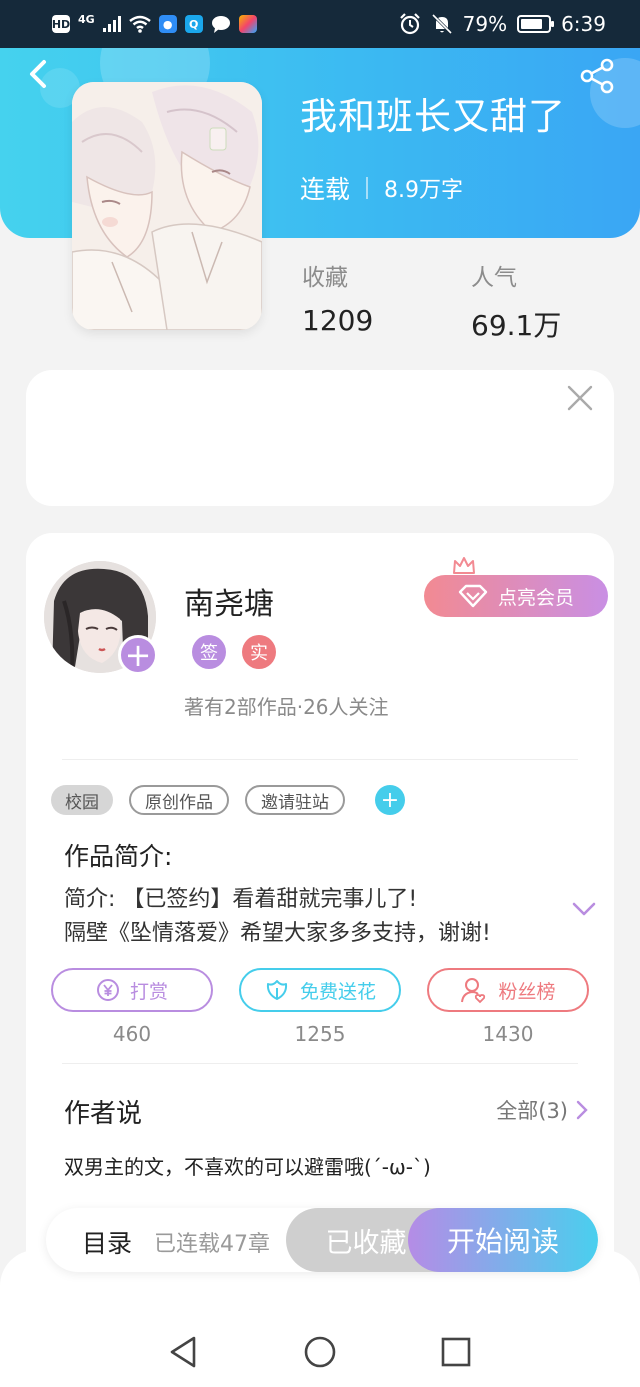 This screenshot has height=1387, width=640. What do you see at coordinates (583, 24) in the screenshot?
I see `clock: 6:39` at bounding box center [583, 24].